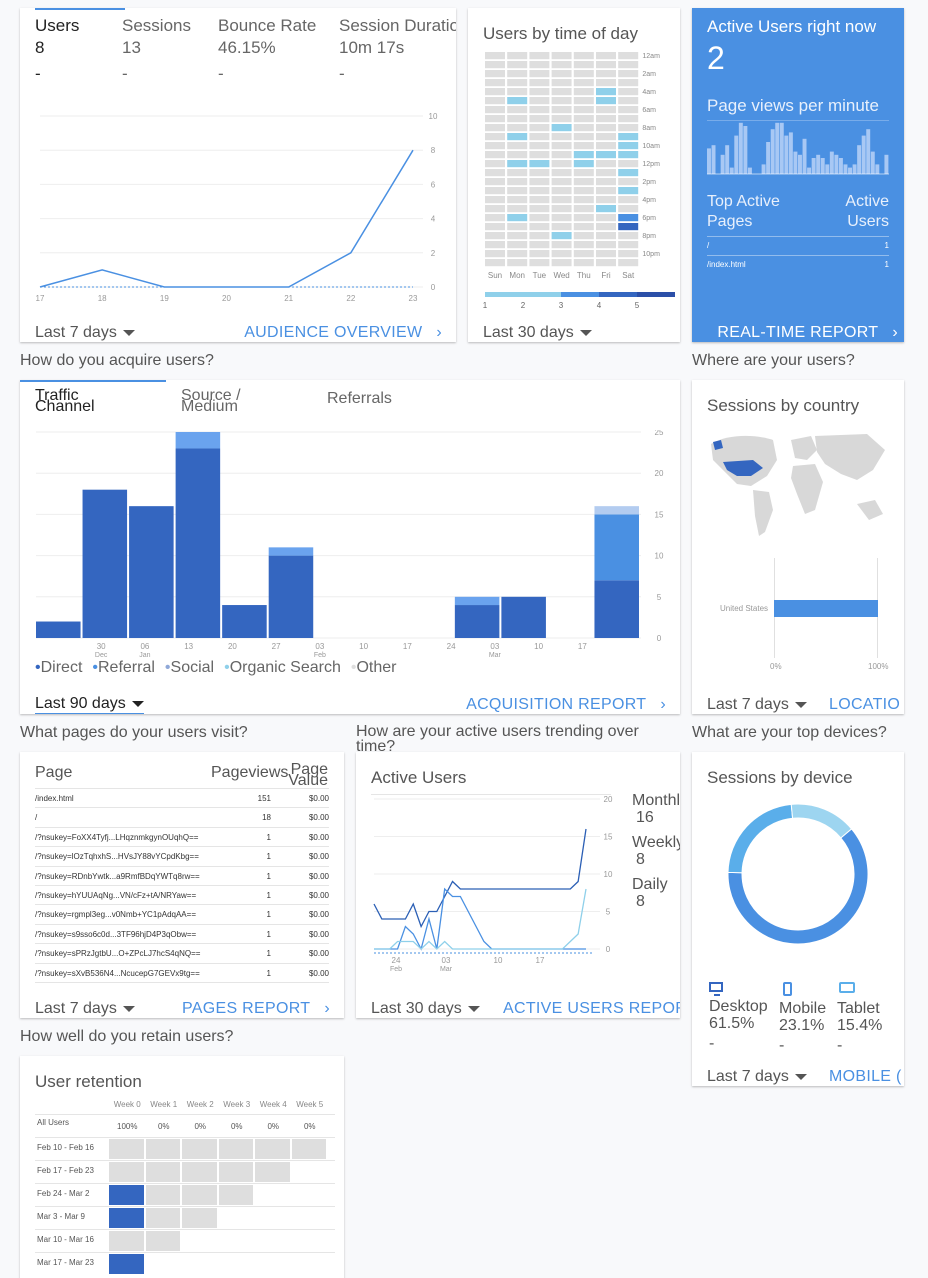  What do you see at coordinates (807, 333) in the screenshot?
I see `realtime-report-link: REAL-TIME REPORT ›` at bounding box center [807, 333].